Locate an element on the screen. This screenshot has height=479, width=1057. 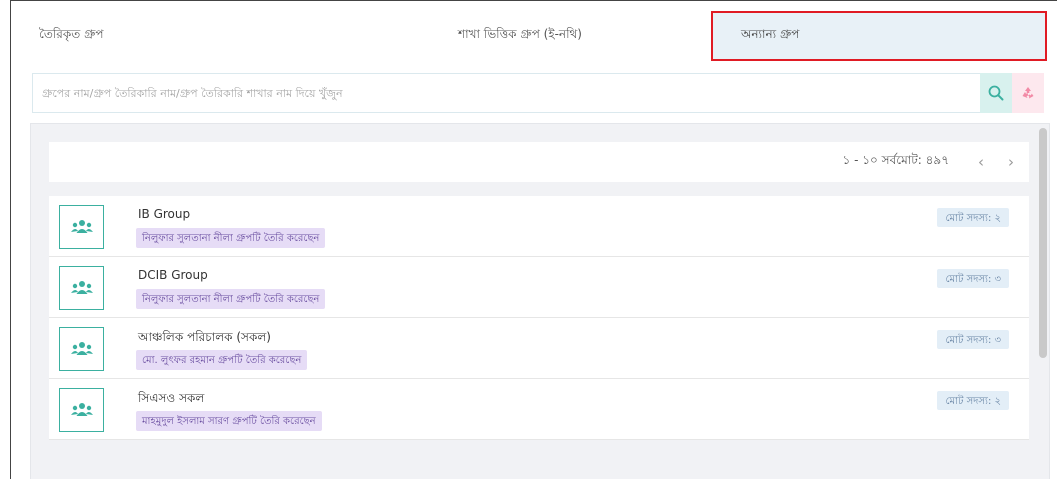
search-button is located at coordinates (996, 93).